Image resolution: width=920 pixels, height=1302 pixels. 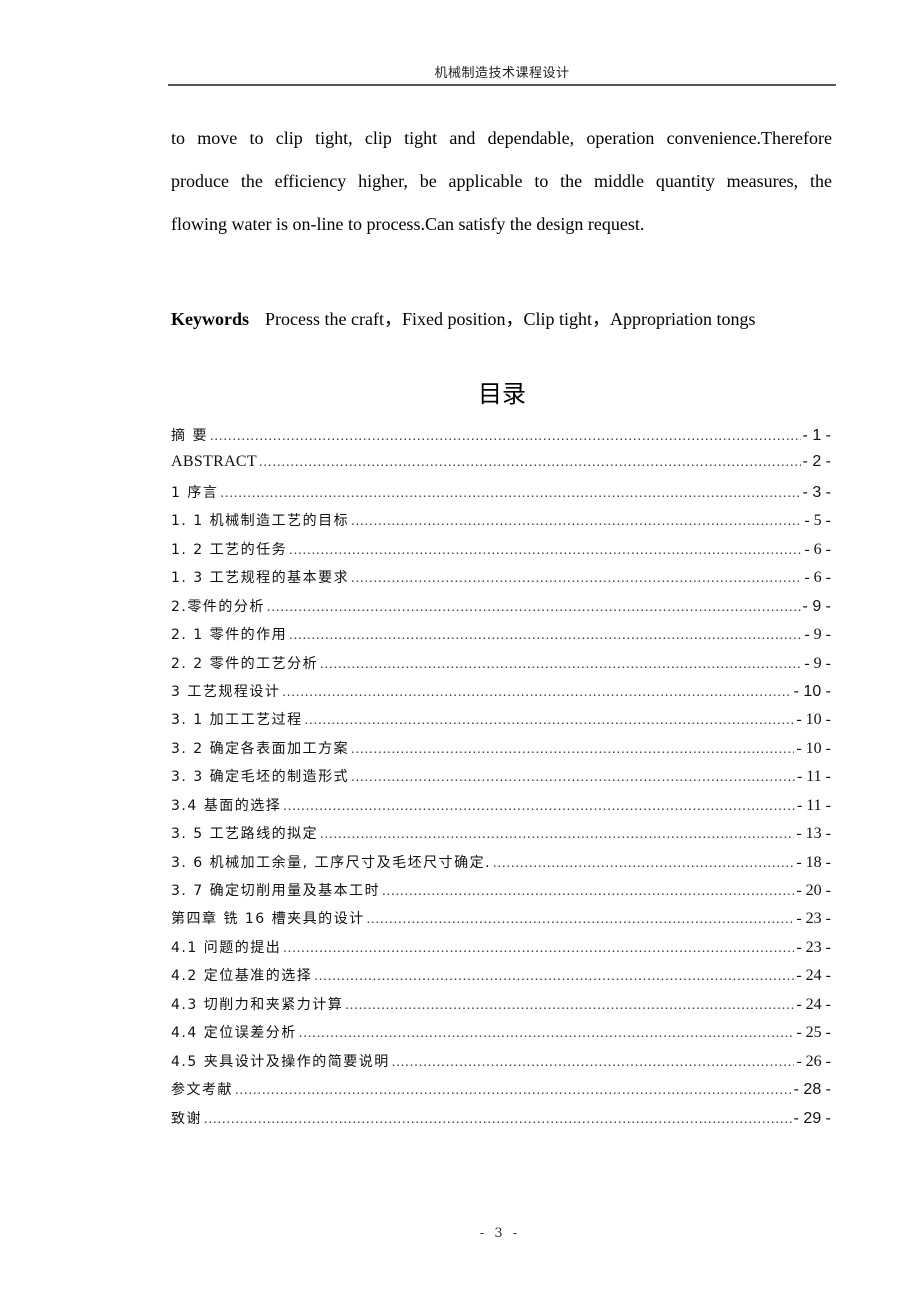 I want to click on toc-entry-label: 3.4 基面的选择, so click(x=226, y=805).